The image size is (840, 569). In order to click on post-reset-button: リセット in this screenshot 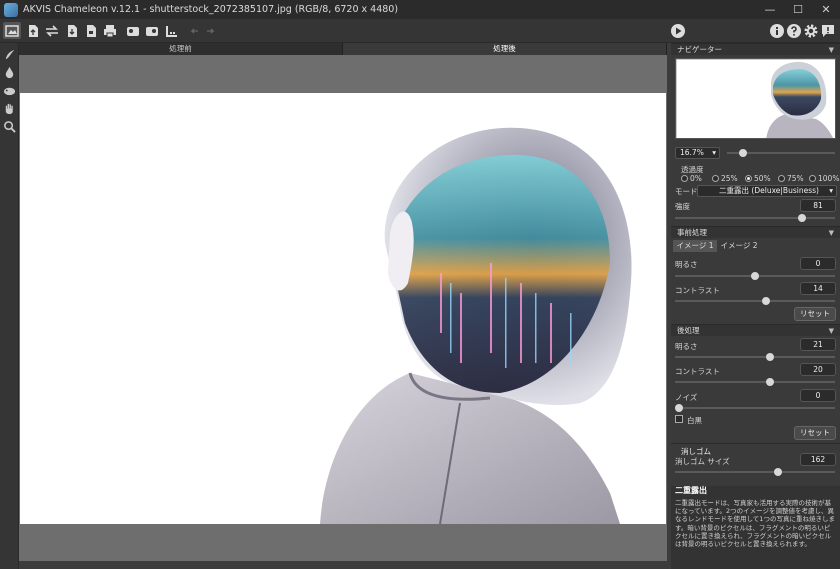, I will do `click(815, 433)`.